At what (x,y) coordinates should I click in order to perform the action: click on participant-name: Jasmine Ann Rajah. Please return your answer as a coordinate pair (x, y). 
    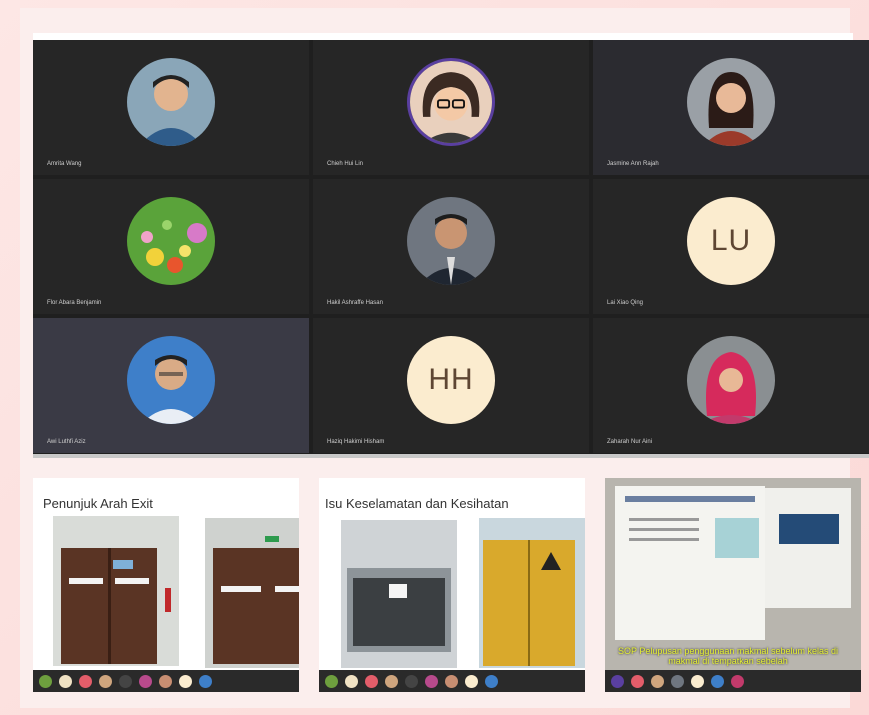
    Looking at the image, I should click on (633, 164).